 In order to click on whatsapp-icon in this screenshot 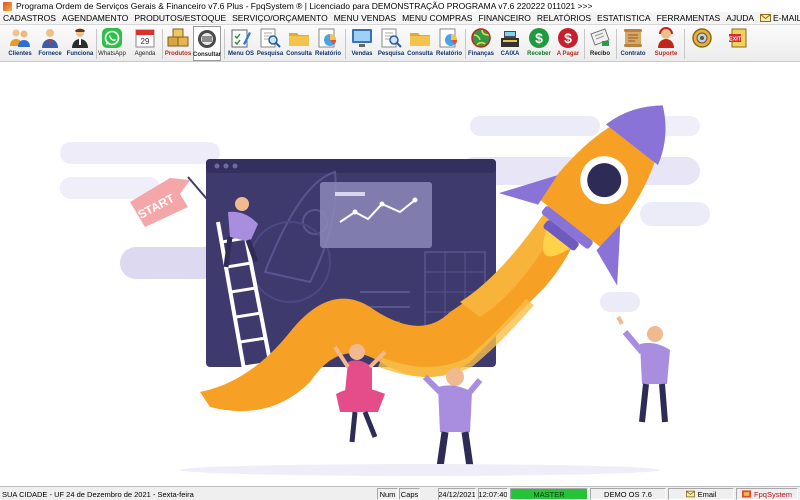, I will do `click(112, 38)`.